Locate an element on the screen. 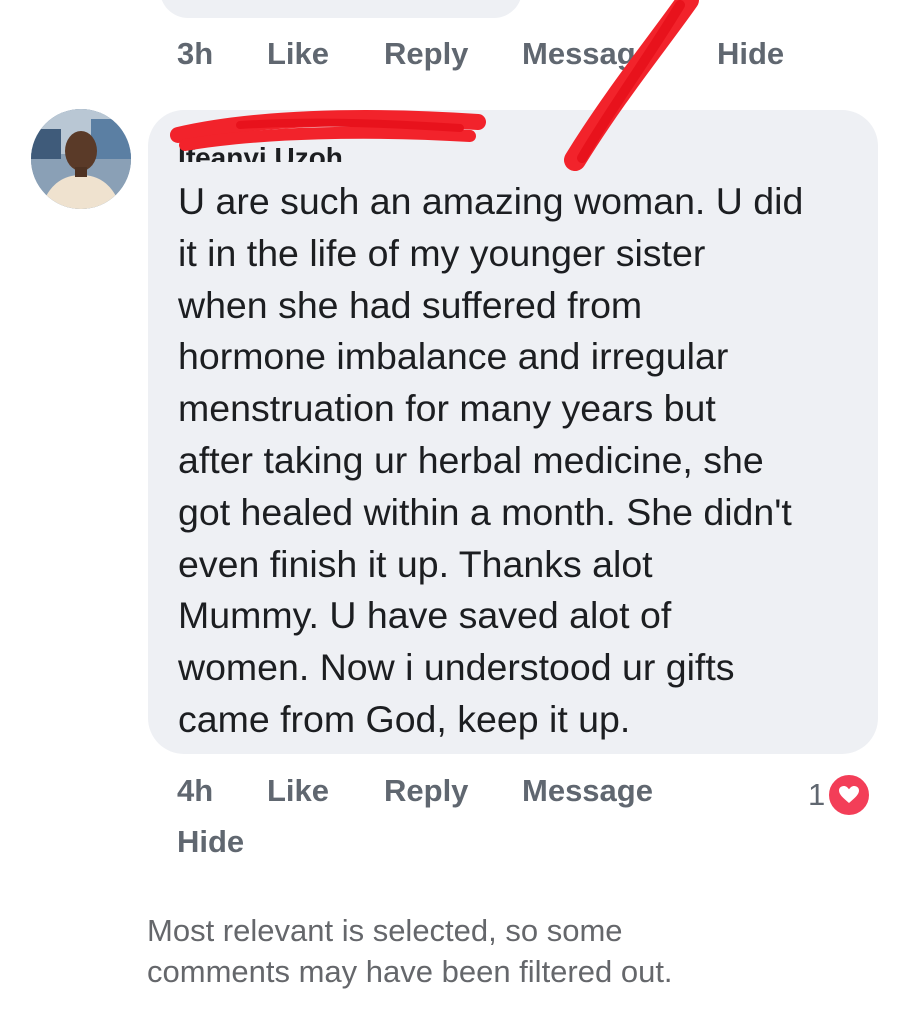 The width and height of the screenshot is (909, 1024). reaction-count: 1 is located at coordinates (817, 794).